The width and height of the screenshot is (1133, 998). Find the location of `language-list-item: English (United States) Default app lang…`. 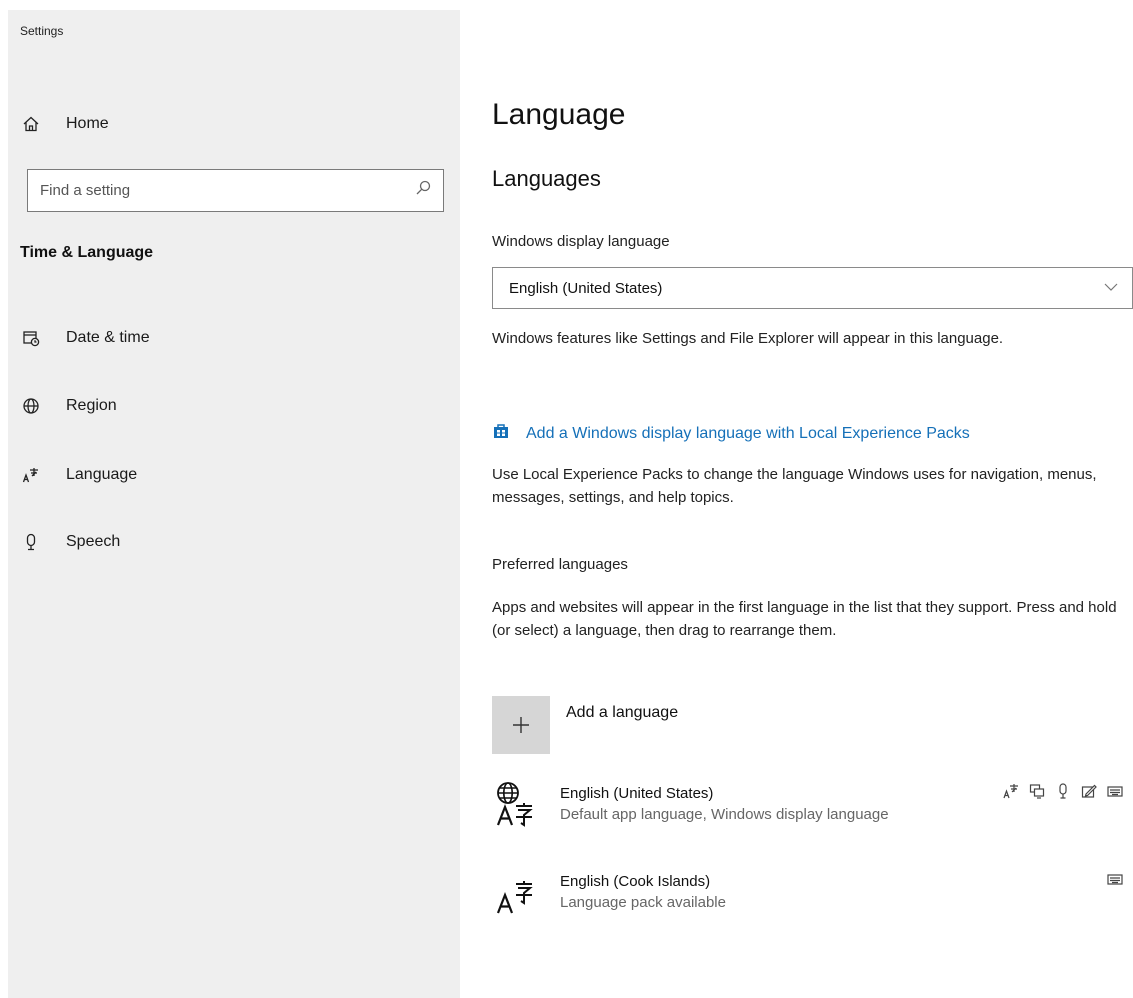

language-list-item: English (United States) Default app lang… is located at coordinates (812, 807).